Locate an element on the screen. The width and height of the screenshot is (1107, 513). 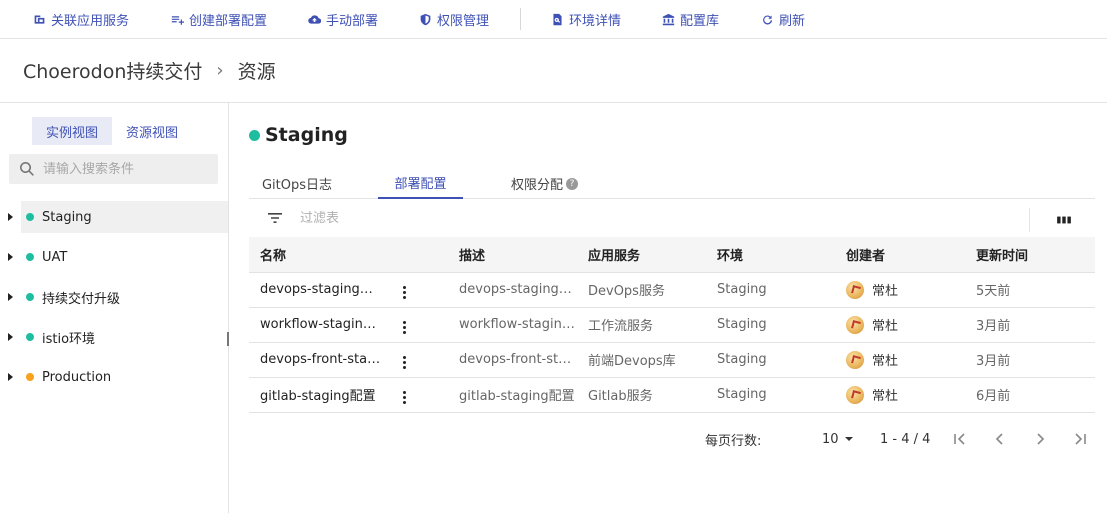
tab-deploy-config: 部署配置 is located at coordinates (420, 183).